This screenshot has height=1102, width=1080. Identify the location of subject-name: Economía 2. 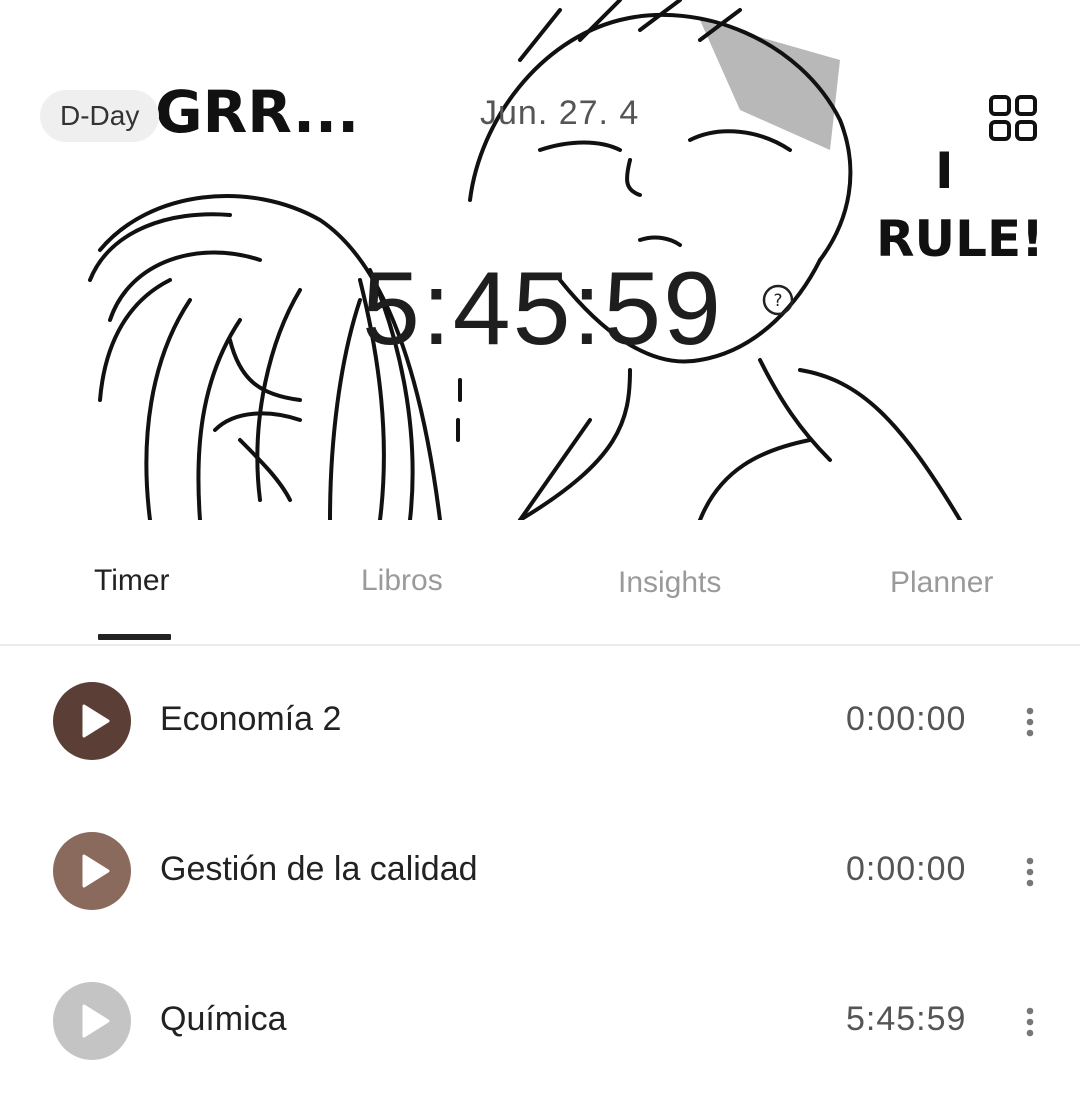
(251, 719).